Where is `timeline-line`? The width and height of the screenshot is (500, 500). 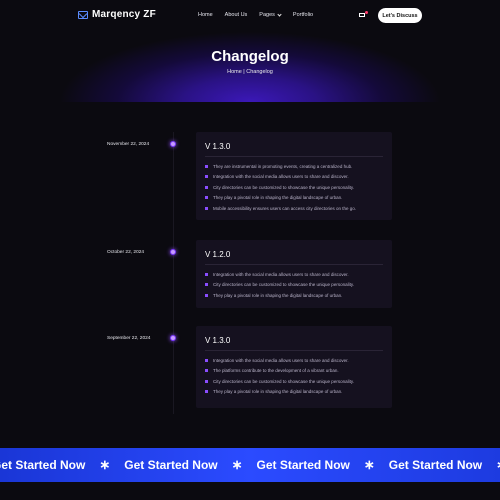 timeline-line is located at coordinates (173, 273).